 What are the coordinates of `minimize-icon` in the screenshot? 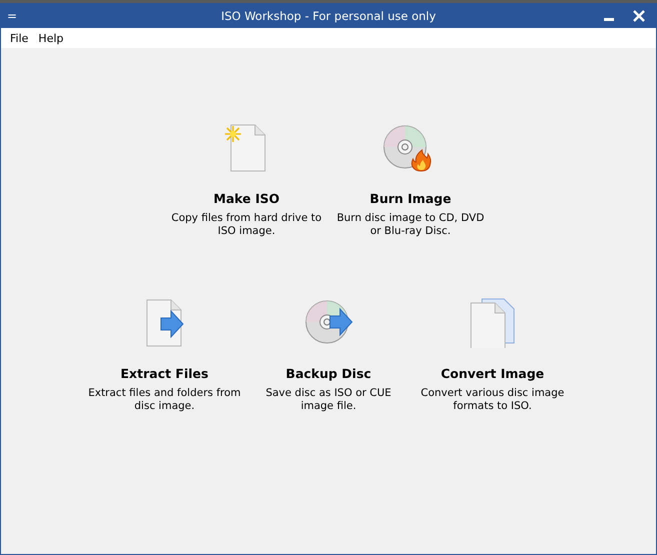 It's located at (609, 19).